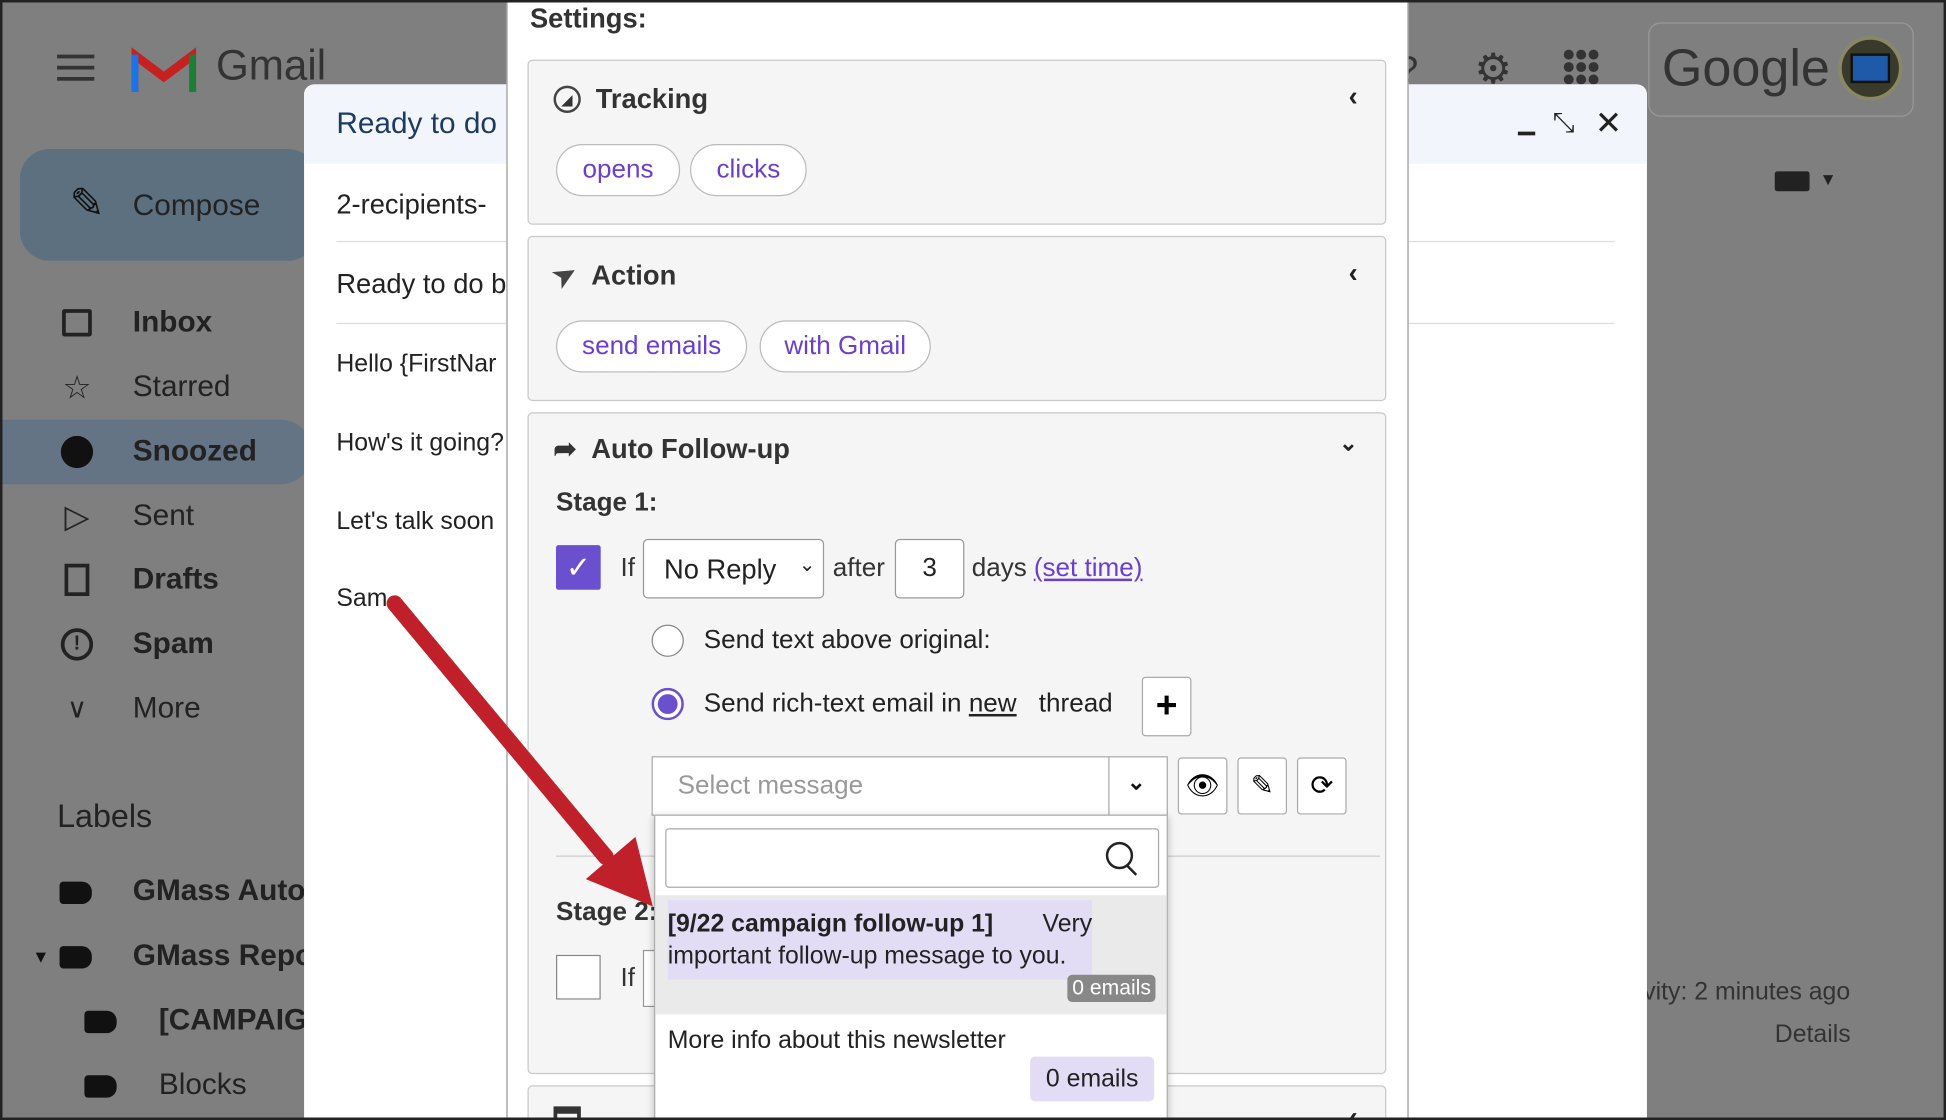  What do you see at coordinates (500, 730) in the screenshot?
I see `arrow-shaft` at bounding box center [500, 730].